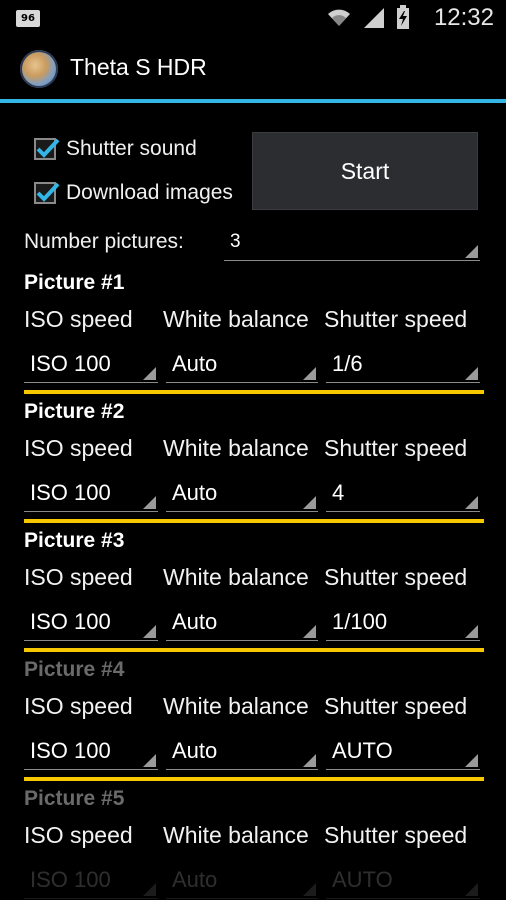 This screenshot has height=900, width=506. I want to click on app-icon, so click(39, 69).